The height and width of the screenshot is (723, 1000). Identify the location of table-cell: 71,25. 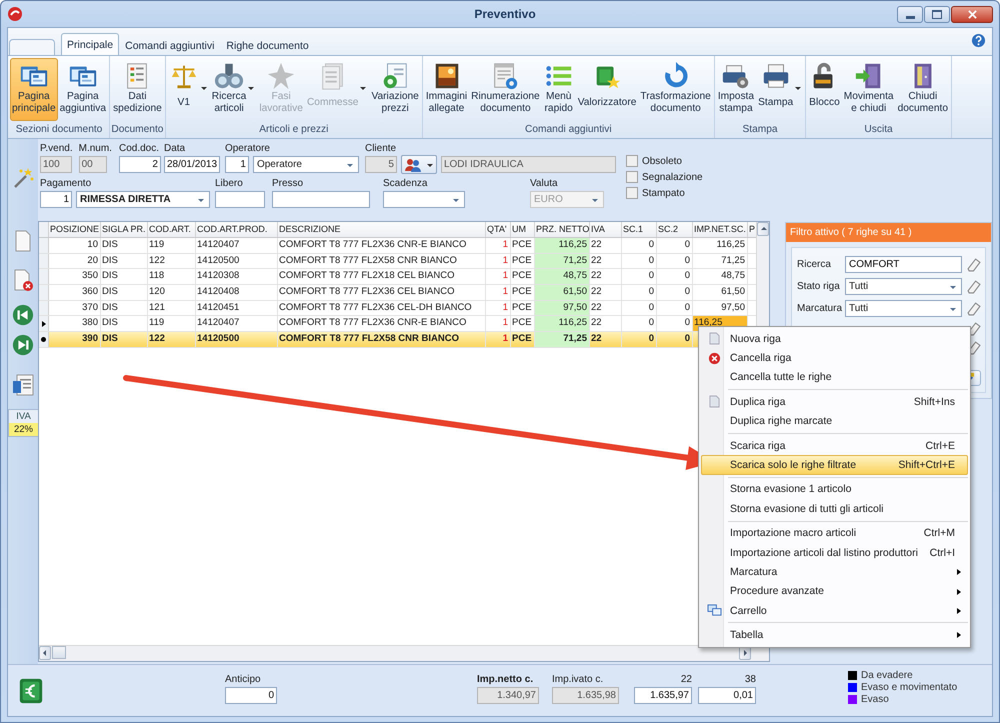
(562, 339).